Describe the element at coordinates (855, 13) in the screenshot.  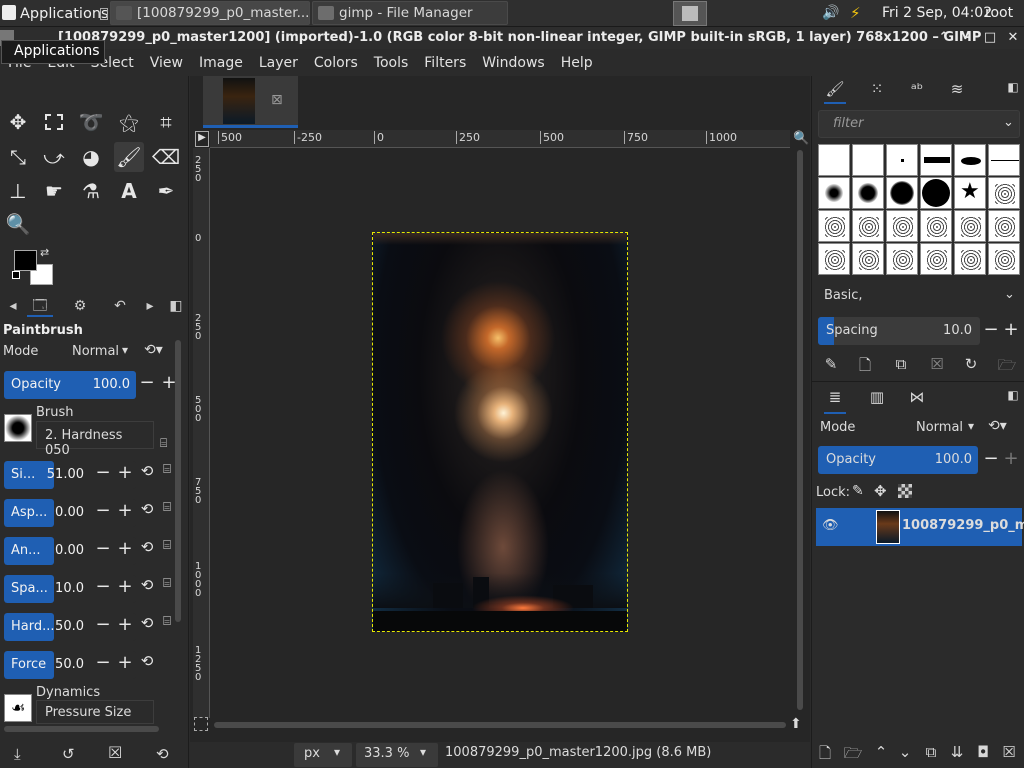
I see `power-icon: ⚡` at that location.